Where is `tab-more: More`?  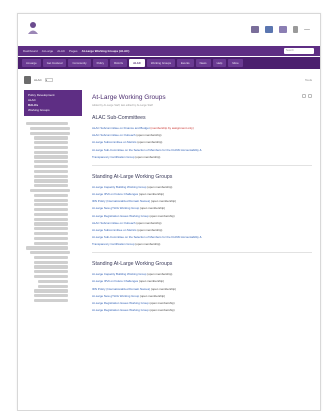
tab-more: More is located at coordinates (235, 63).